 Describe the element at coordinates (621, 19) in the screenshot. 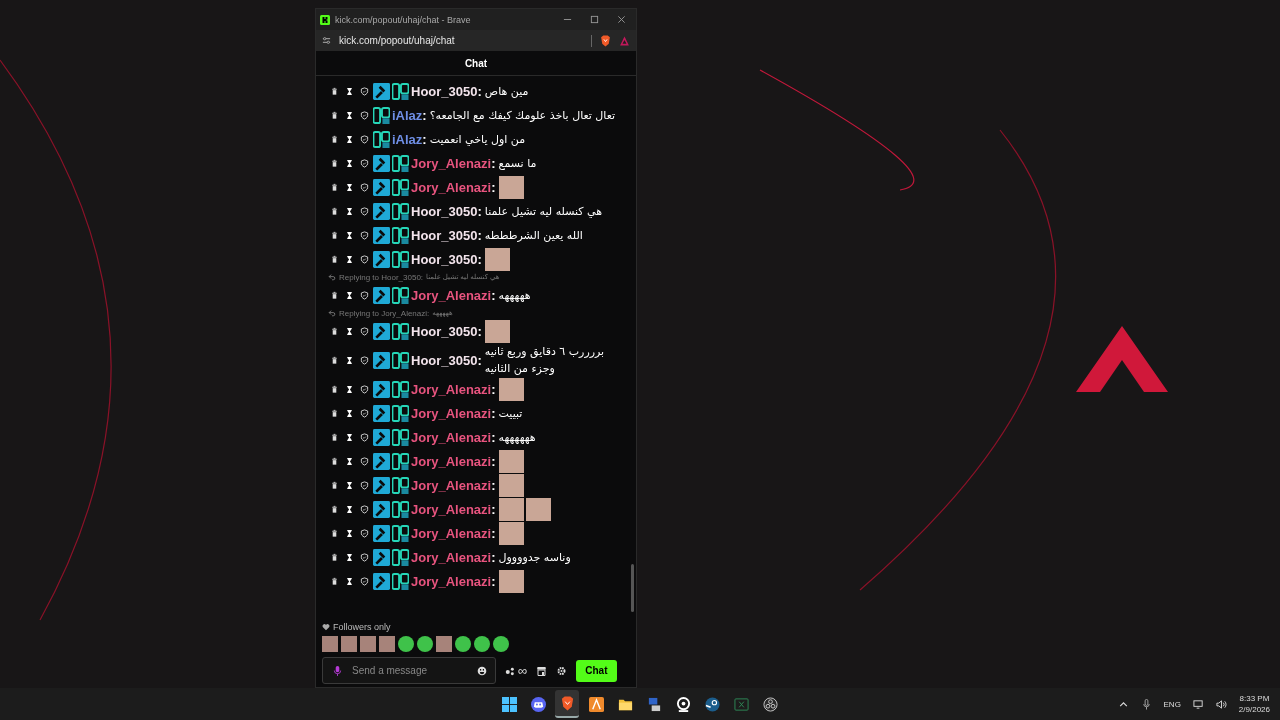

I see `close-icon` at that location.